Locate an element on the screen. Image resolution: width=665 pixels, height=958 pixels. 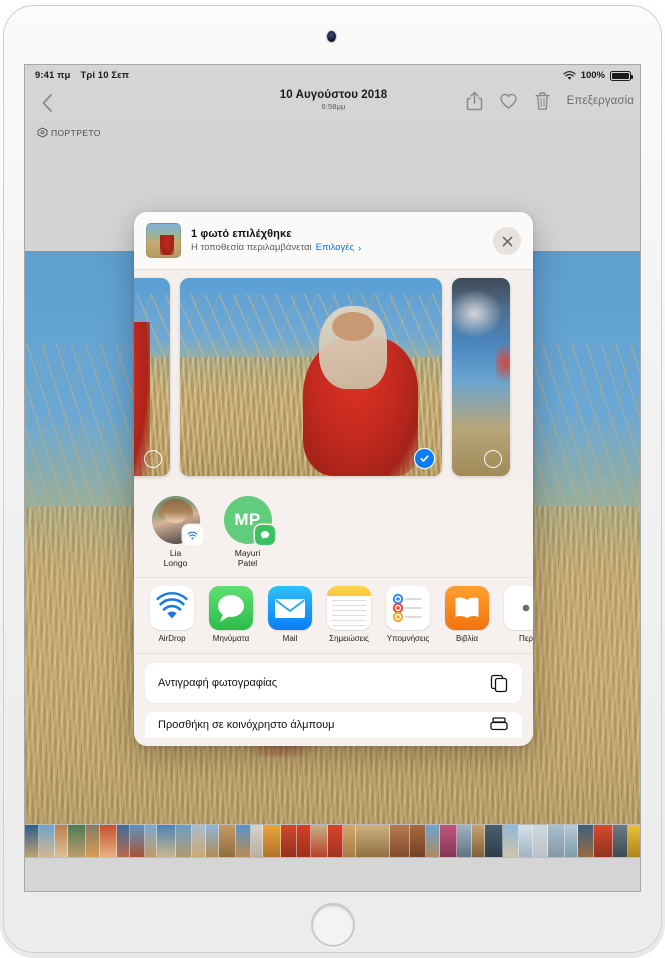
options-chevron-icon: › is located at coordinates (359, 248).